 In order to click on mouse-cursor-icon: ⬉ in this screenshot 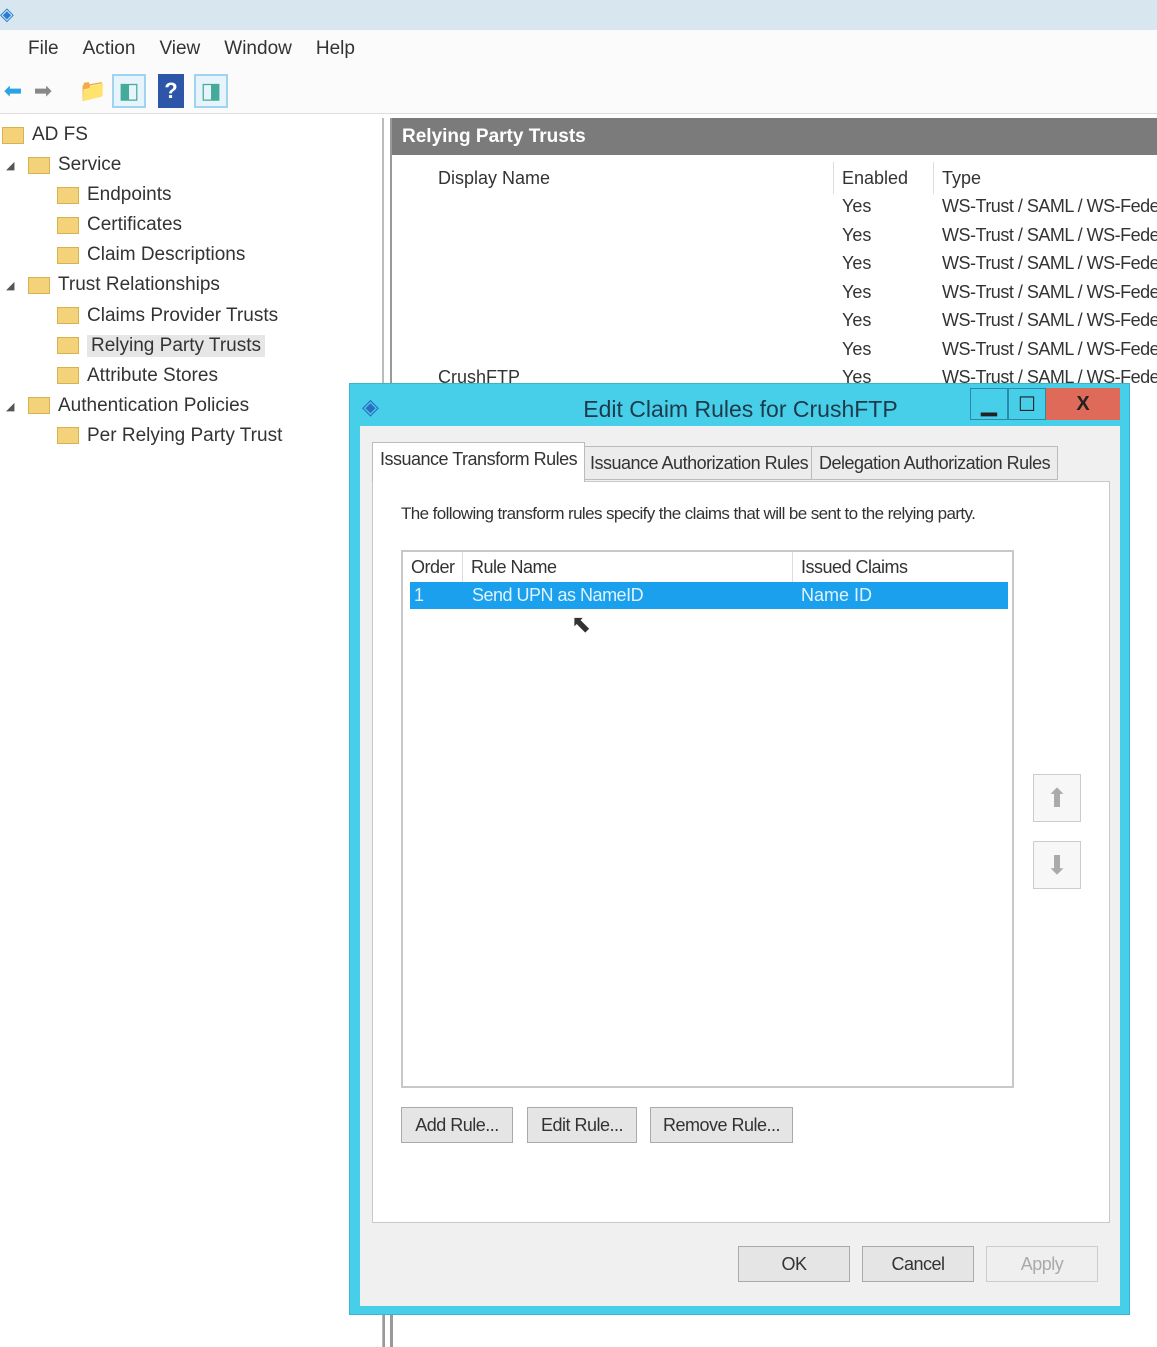, I will do `click(581, 624)`.